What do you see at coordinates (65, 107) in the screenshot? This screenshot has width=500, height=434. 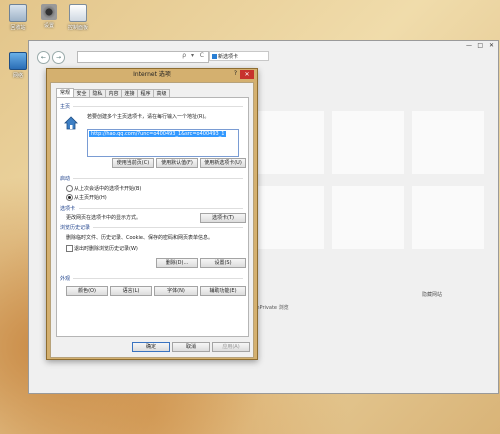 I see `section-label-home: 主页` at bounding box center [65, 107].